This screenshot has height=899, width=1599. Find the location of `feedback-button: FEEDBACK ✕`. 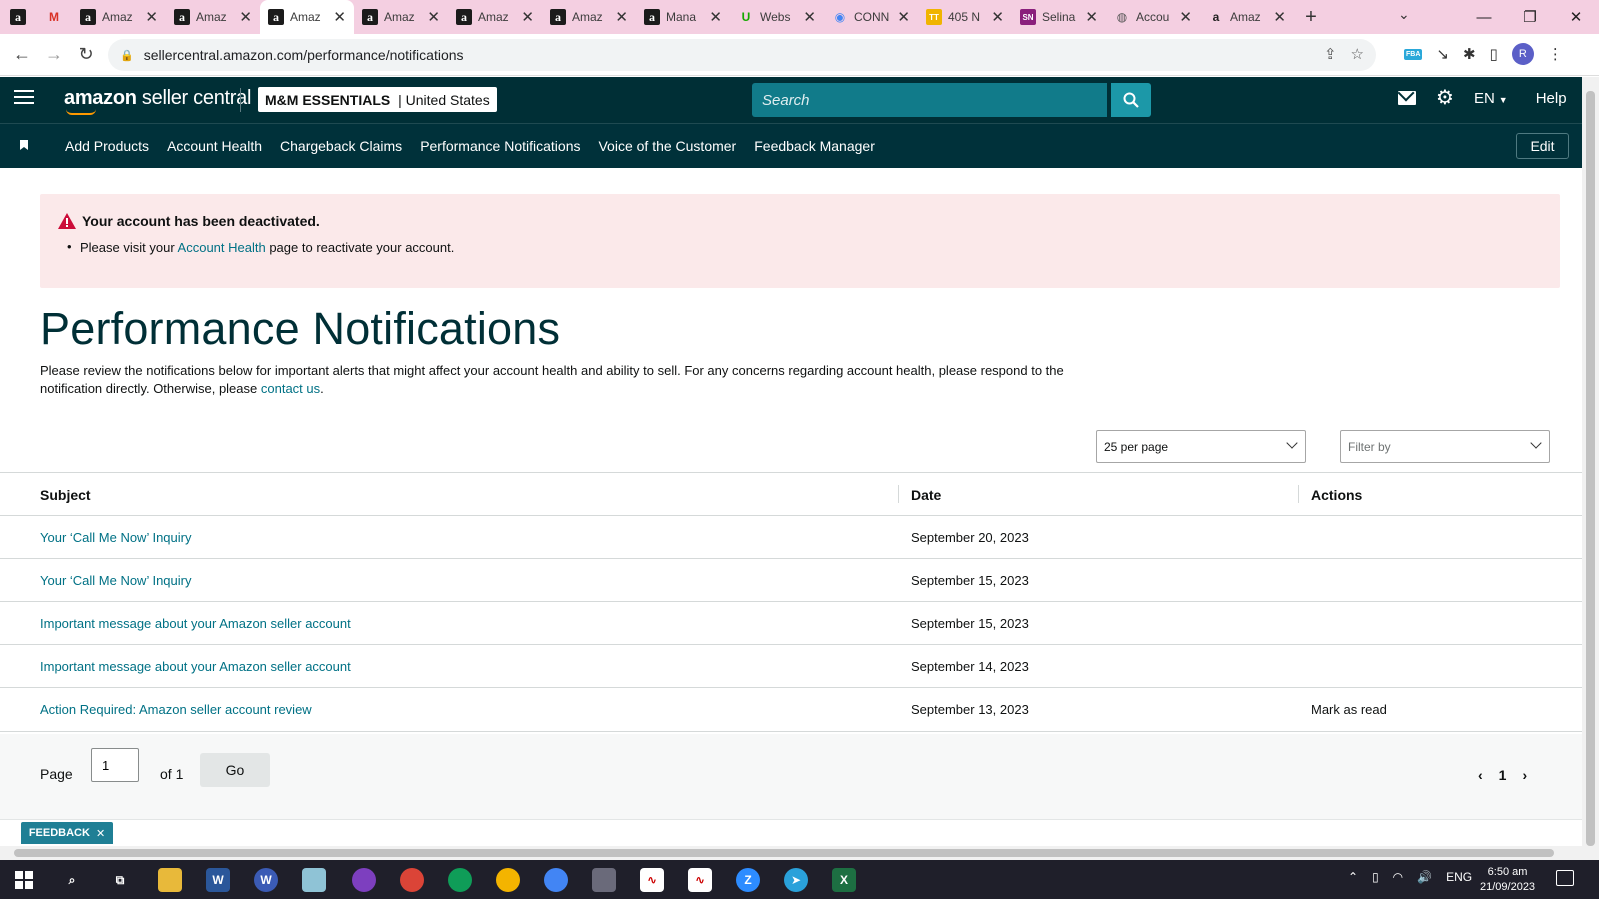

feedback-button: FEEDBACK ✕ is located at coordinates (67, 833).